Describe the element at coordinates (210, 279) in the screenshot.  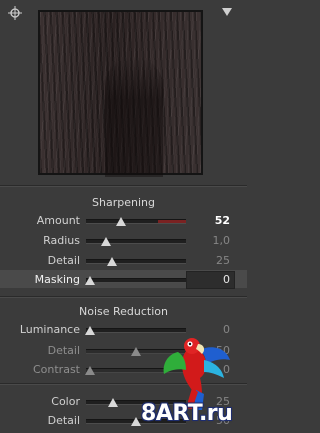
I see `masking-value: 0` at that location.